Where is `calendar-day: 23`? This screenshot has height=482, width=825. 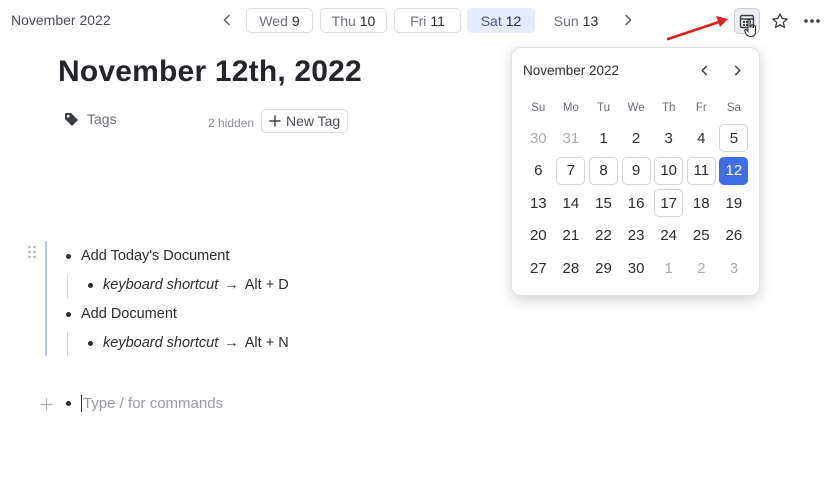 calendar-day: 23 is located at coordinates (636, 236).